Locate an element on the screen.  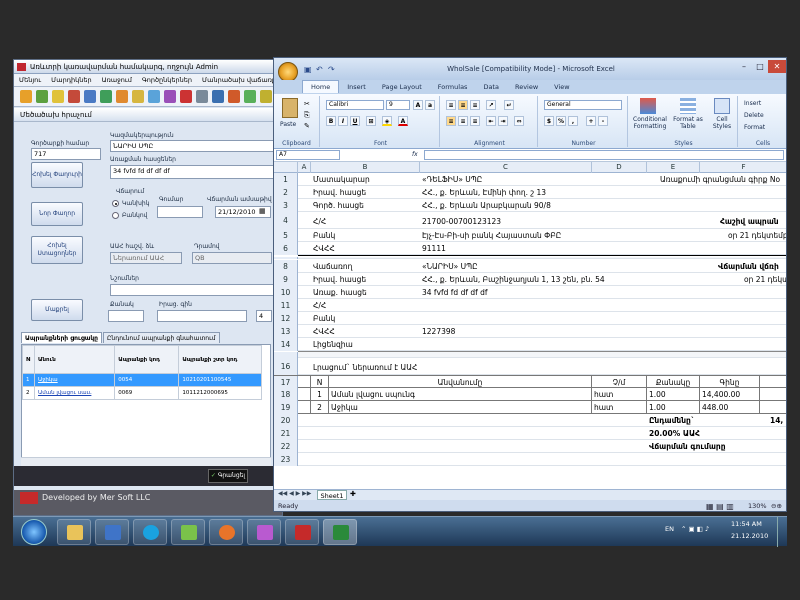
paste-icon is located at coordinates (290, 108).